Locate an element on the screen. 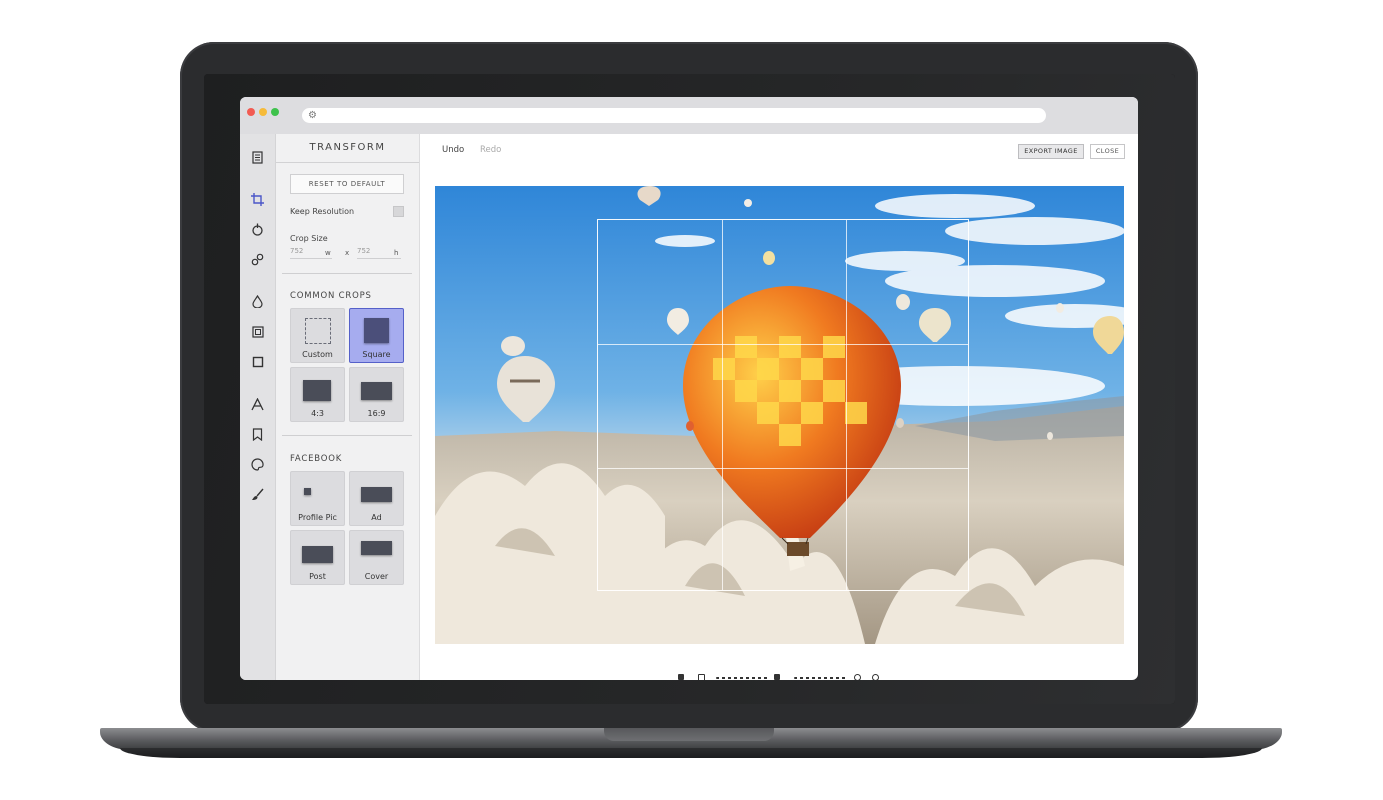  undo-button: Undo is located at coordinates (453, 150).